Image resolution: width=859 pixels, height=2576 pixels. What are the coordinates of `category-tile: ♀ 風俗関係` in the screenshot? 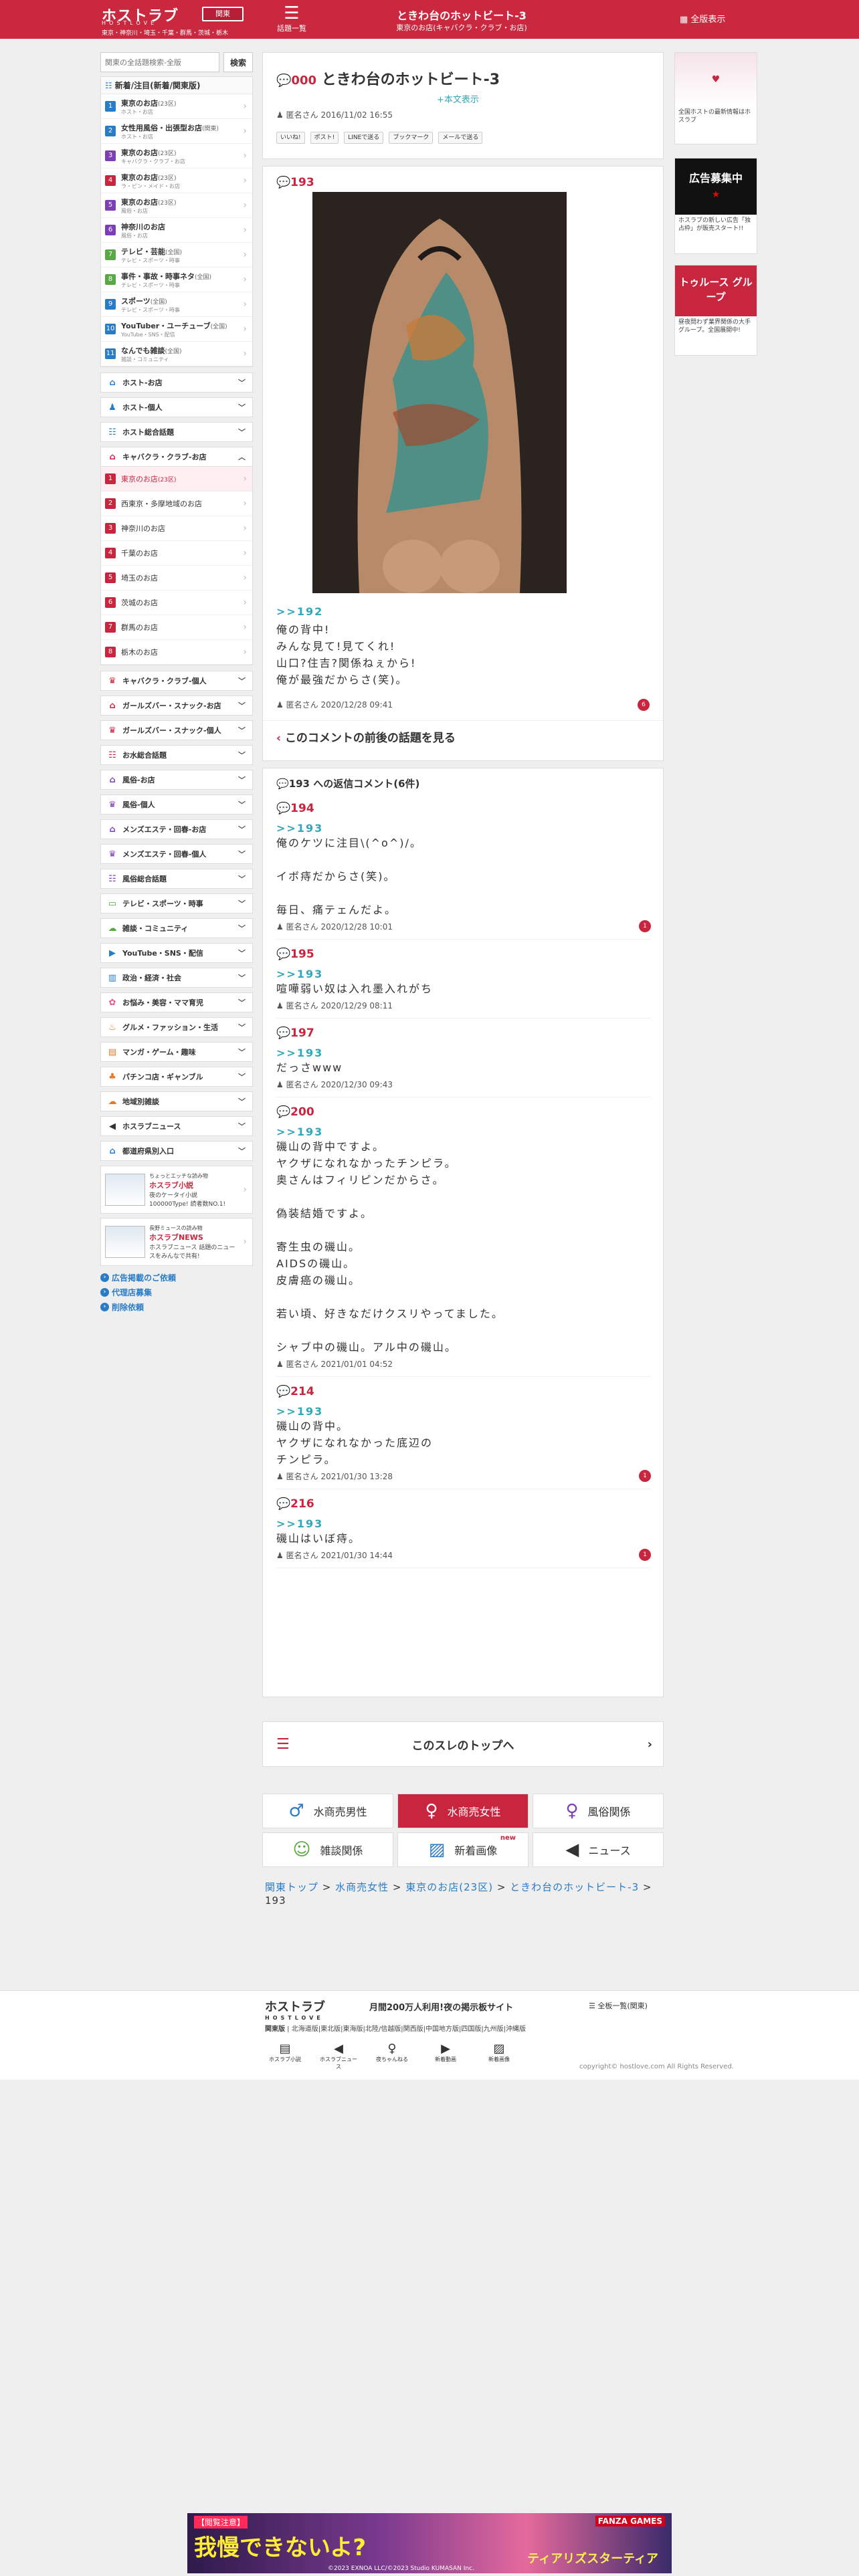 It's located at (598, 1811).